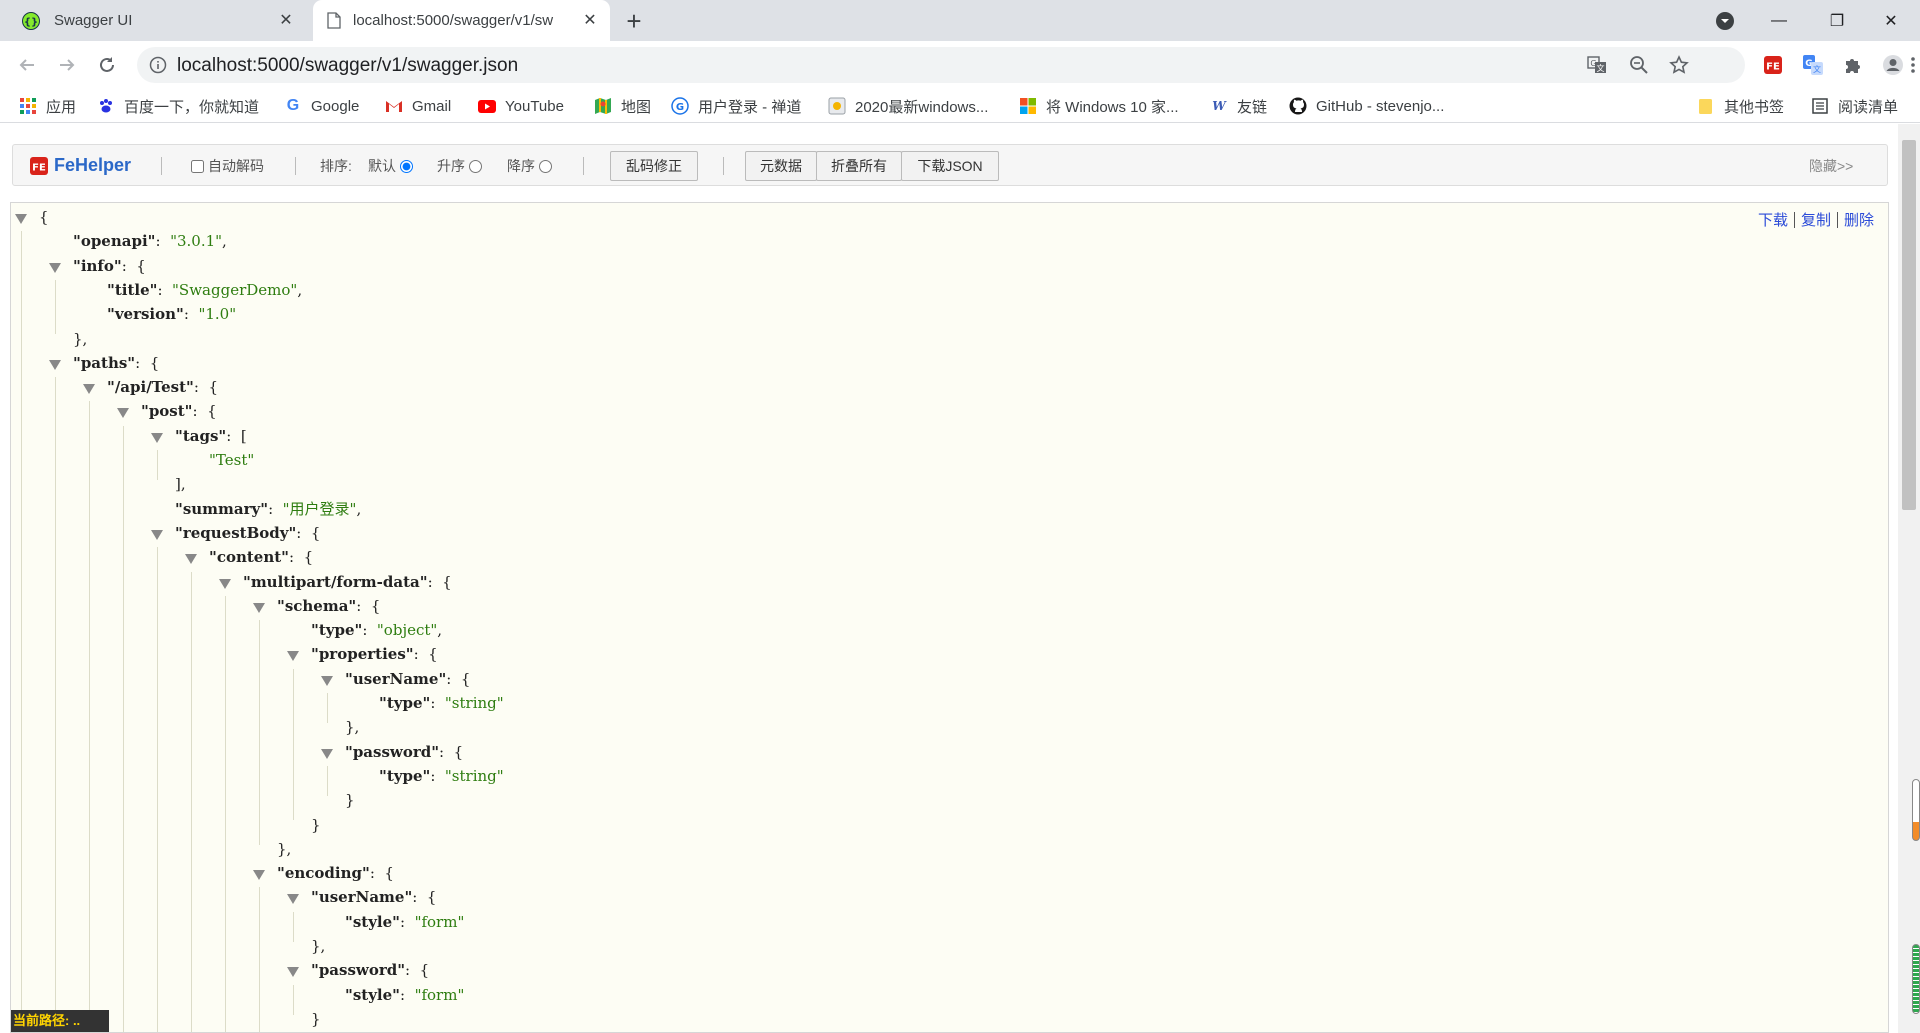 The height and width of the screenshot is (1033, 1920). What do you see at coordinates (432, 106) in the screenshot?
I see `bookmark-label: Gmail` at bounding box center [432, 106].